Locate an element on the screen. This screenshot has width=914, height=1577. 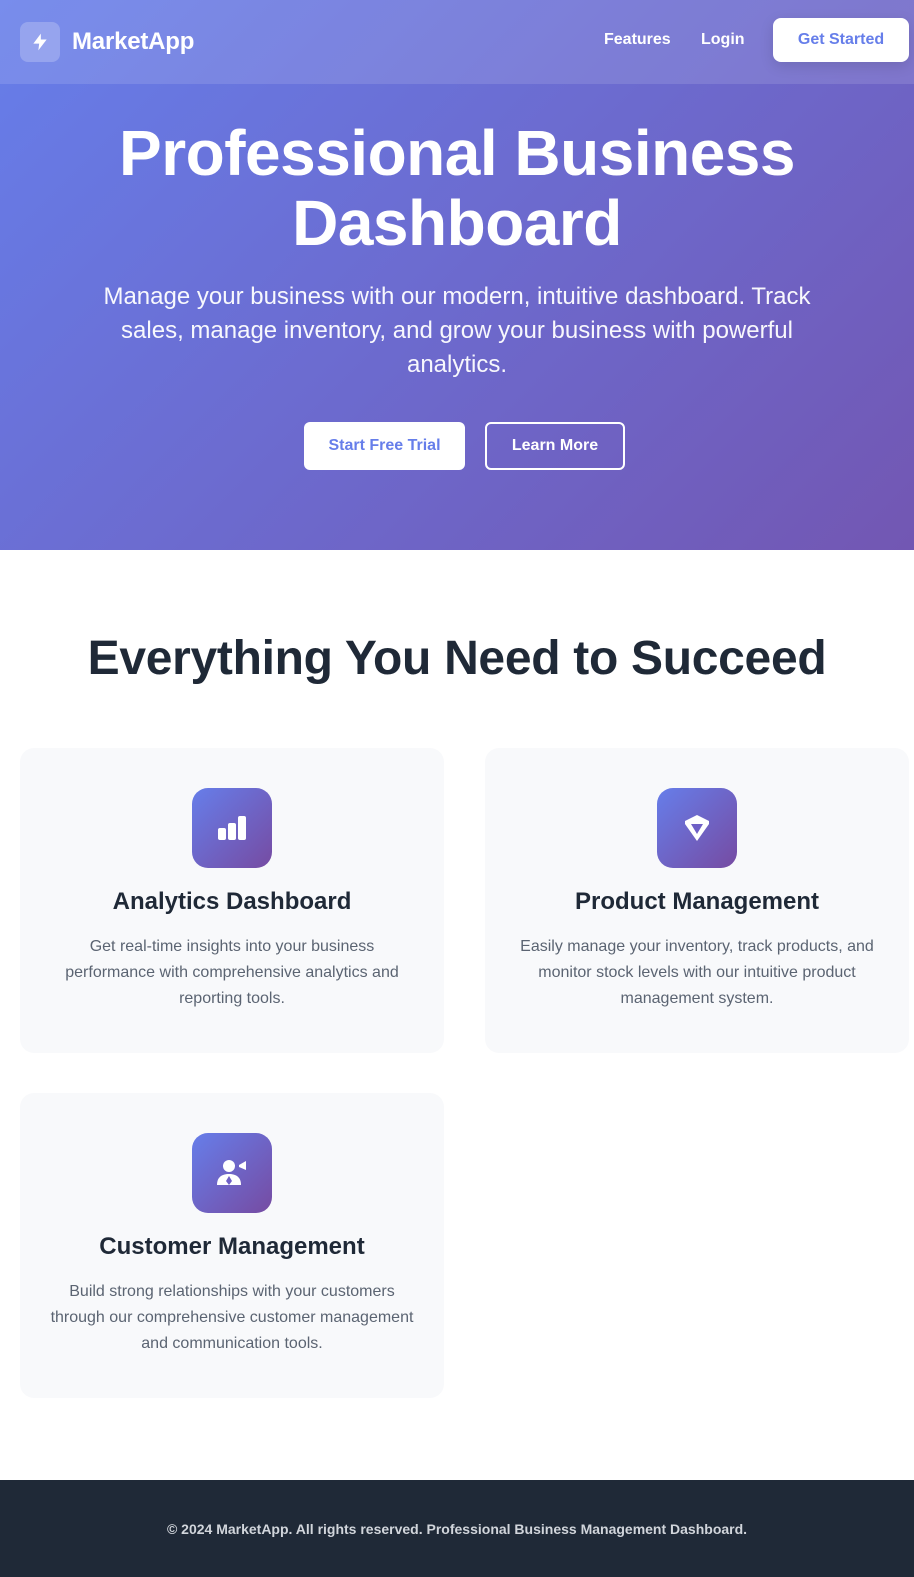
card-title: Customer Management is located at coordinates (232, 1246).